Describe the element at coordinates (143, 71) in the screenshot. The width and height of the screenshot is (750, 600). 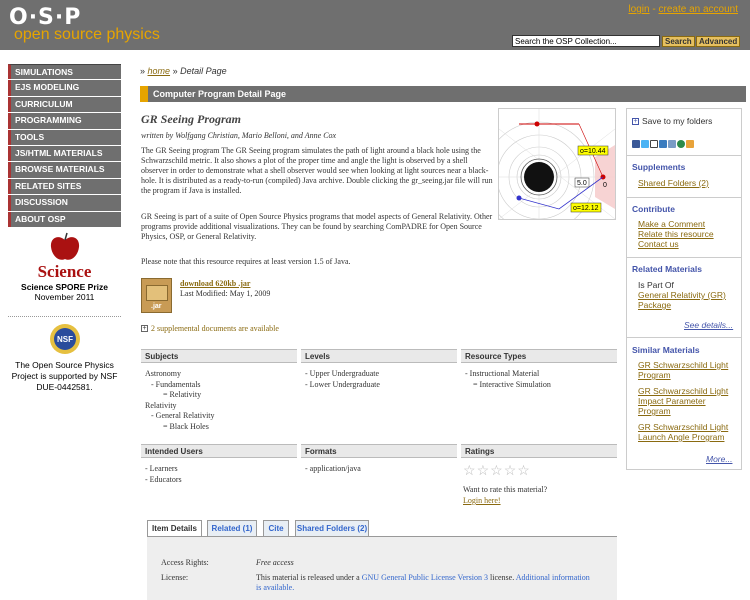
I see `breadcrumb-arrow: »` at that location.